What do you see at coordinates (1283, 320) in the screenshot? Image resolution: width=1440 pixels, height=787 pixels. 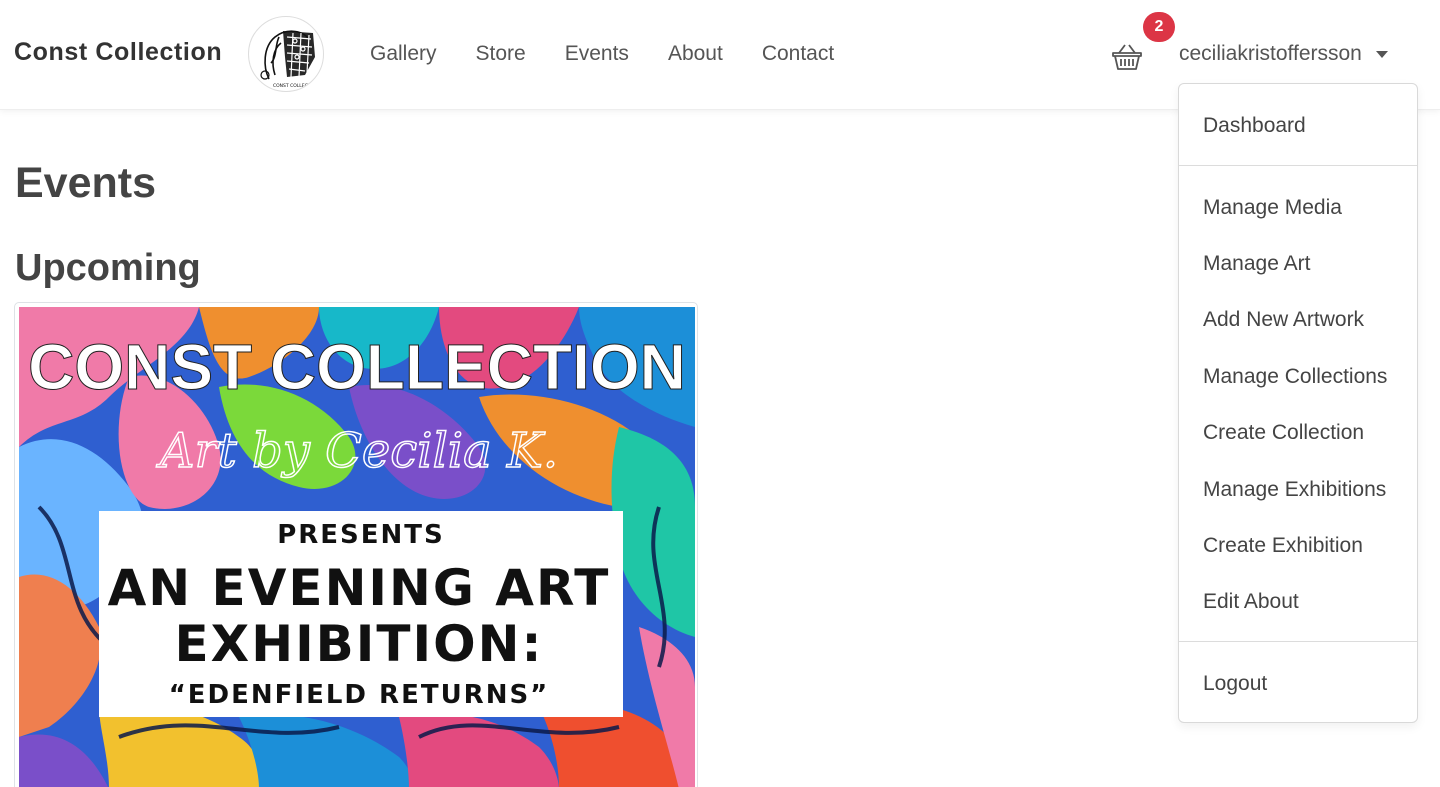 I see `menu-item-add-artwork: Add New Artwork` at bounding box center [1283, 320].